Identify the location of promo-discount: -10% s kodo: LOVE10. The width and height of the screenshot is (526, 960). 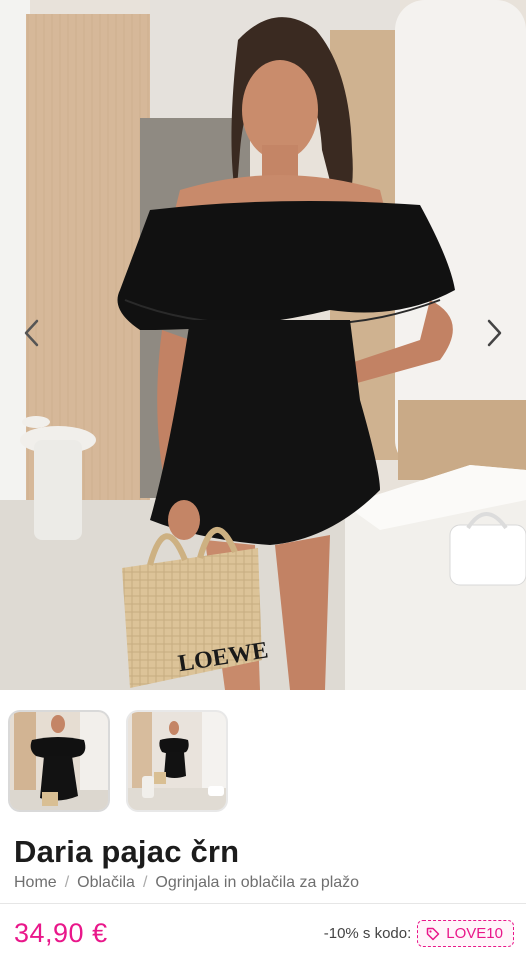
(419, 933).